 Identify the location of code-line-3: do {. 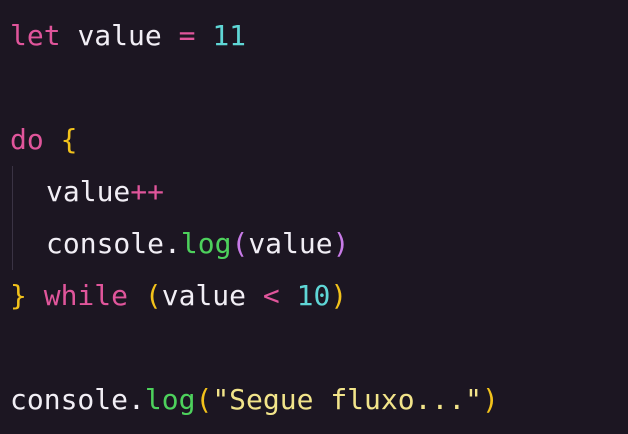
(43, 140).